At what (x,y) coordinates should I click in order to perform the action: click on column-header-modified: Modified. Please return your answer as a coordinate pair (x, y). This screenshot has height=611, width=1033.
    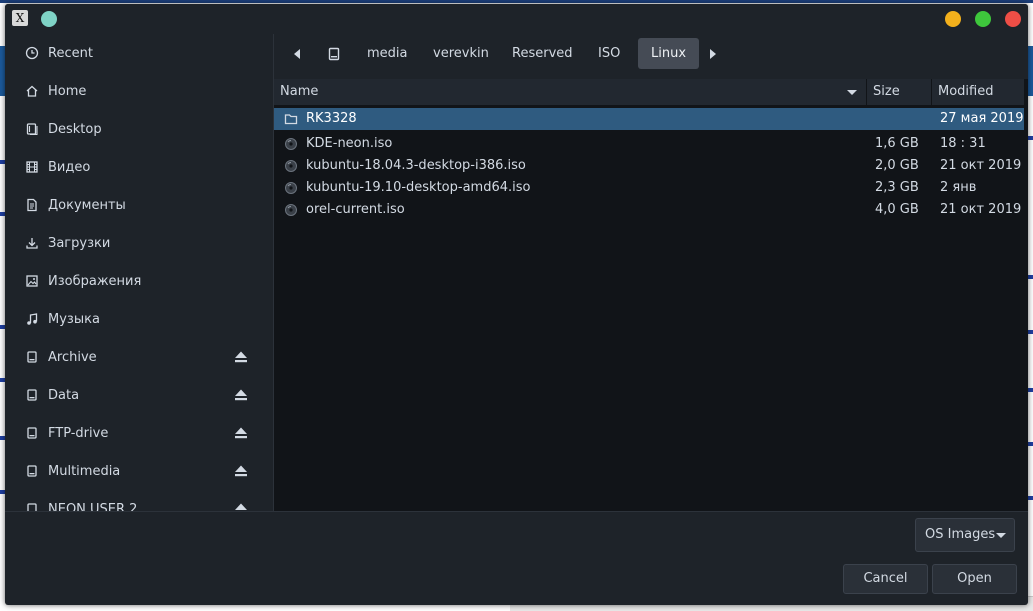
    Looking at the image, I should click on (978, 92).